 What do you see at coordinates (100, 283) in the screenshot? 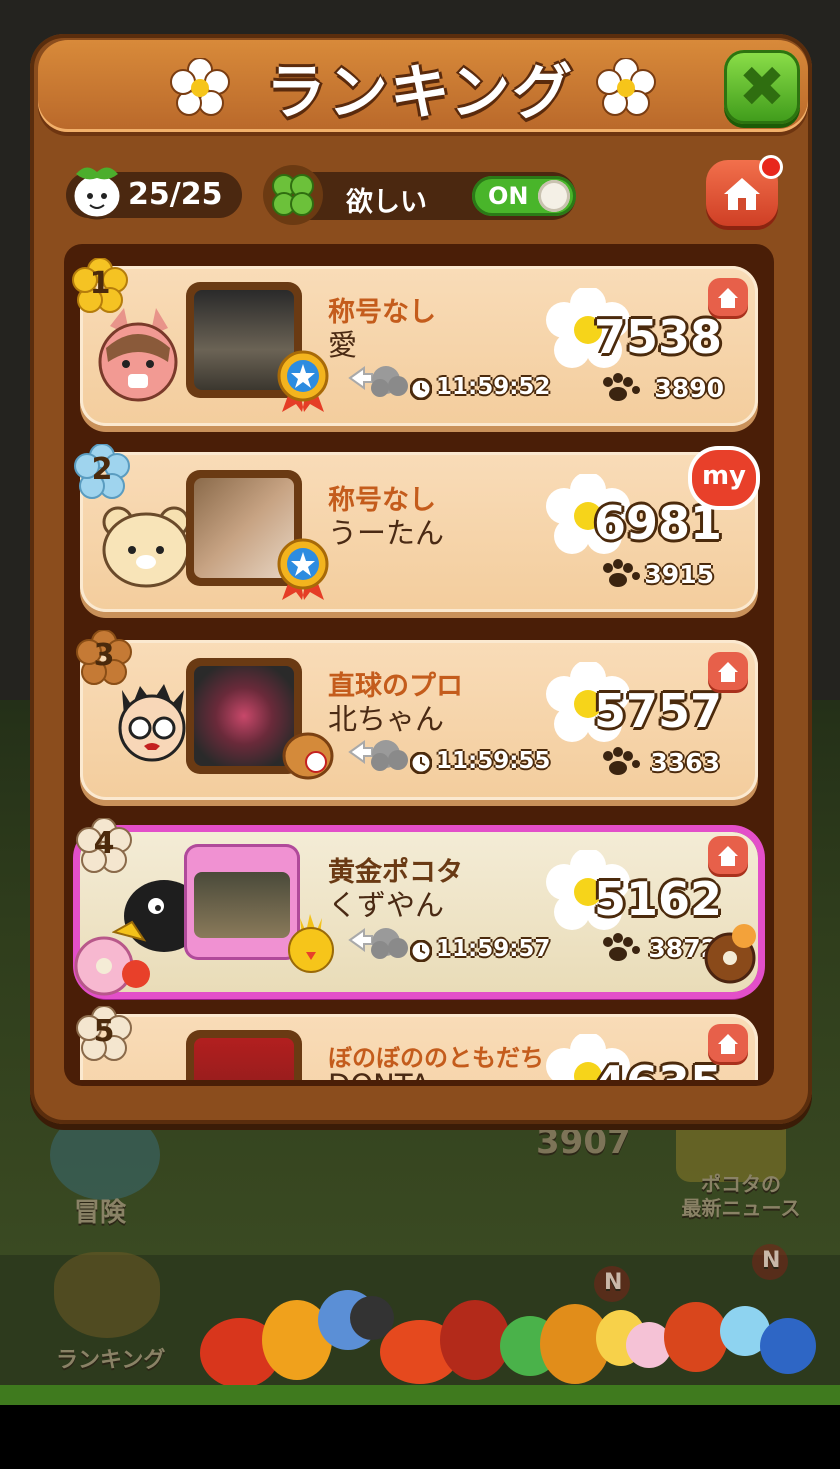
I see `rank-number: 1` at bounding box center [100, 283].